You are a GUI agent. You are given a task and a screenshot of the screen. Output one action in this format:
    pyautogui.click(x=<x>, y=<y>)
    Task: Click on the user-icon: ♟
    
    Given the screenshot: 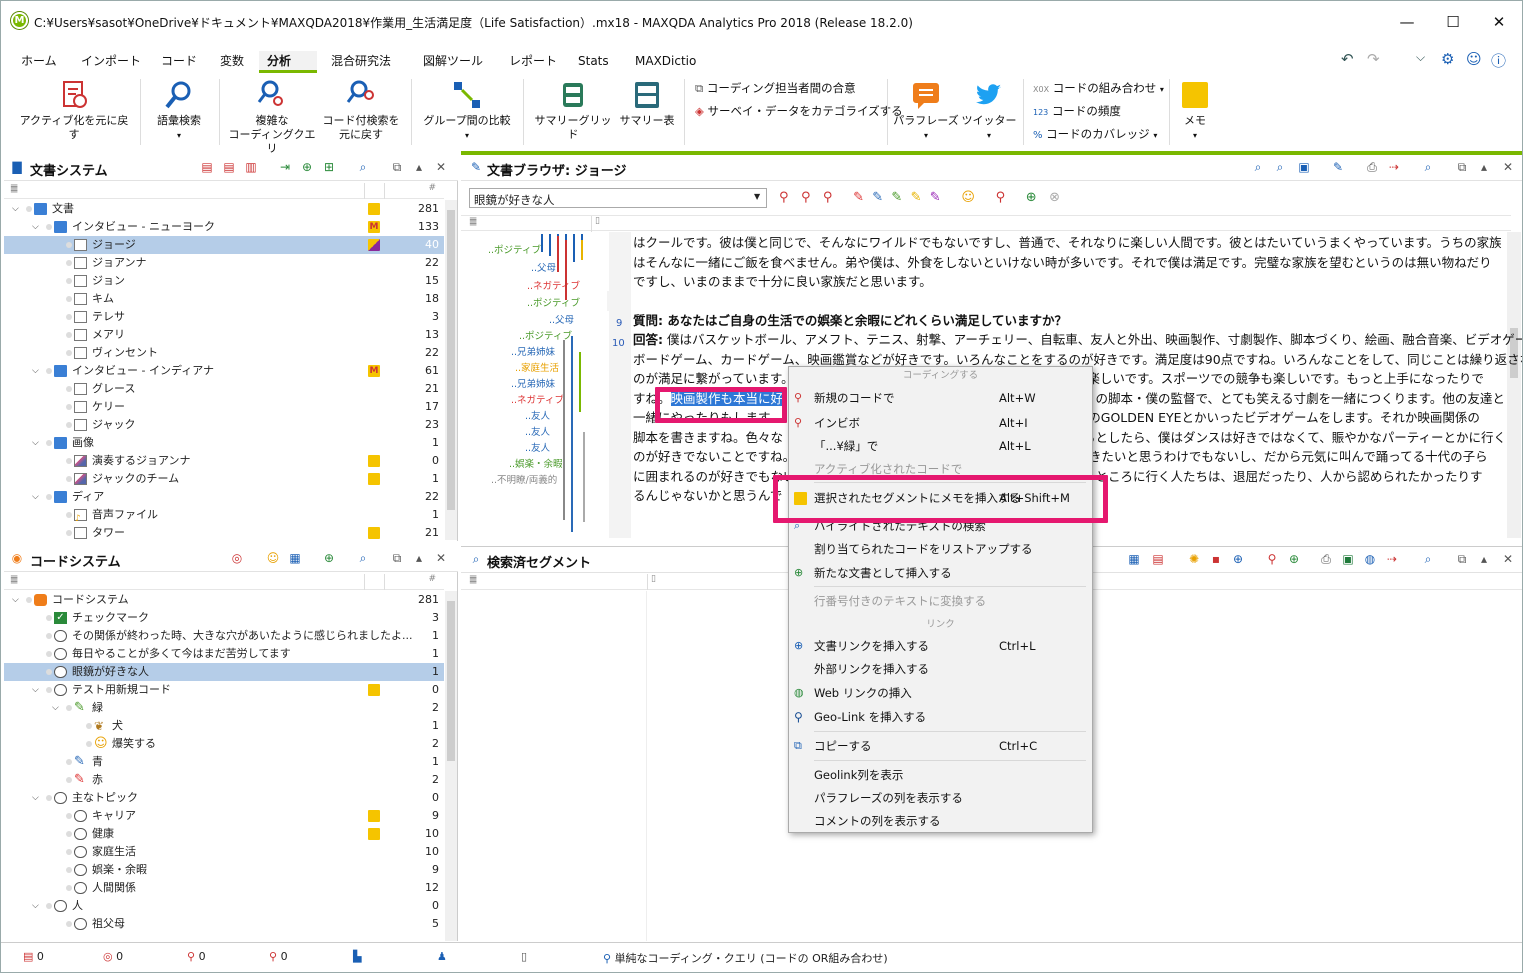 What is the action you would take?
    pyautogui.click(x=442, y=956)
    